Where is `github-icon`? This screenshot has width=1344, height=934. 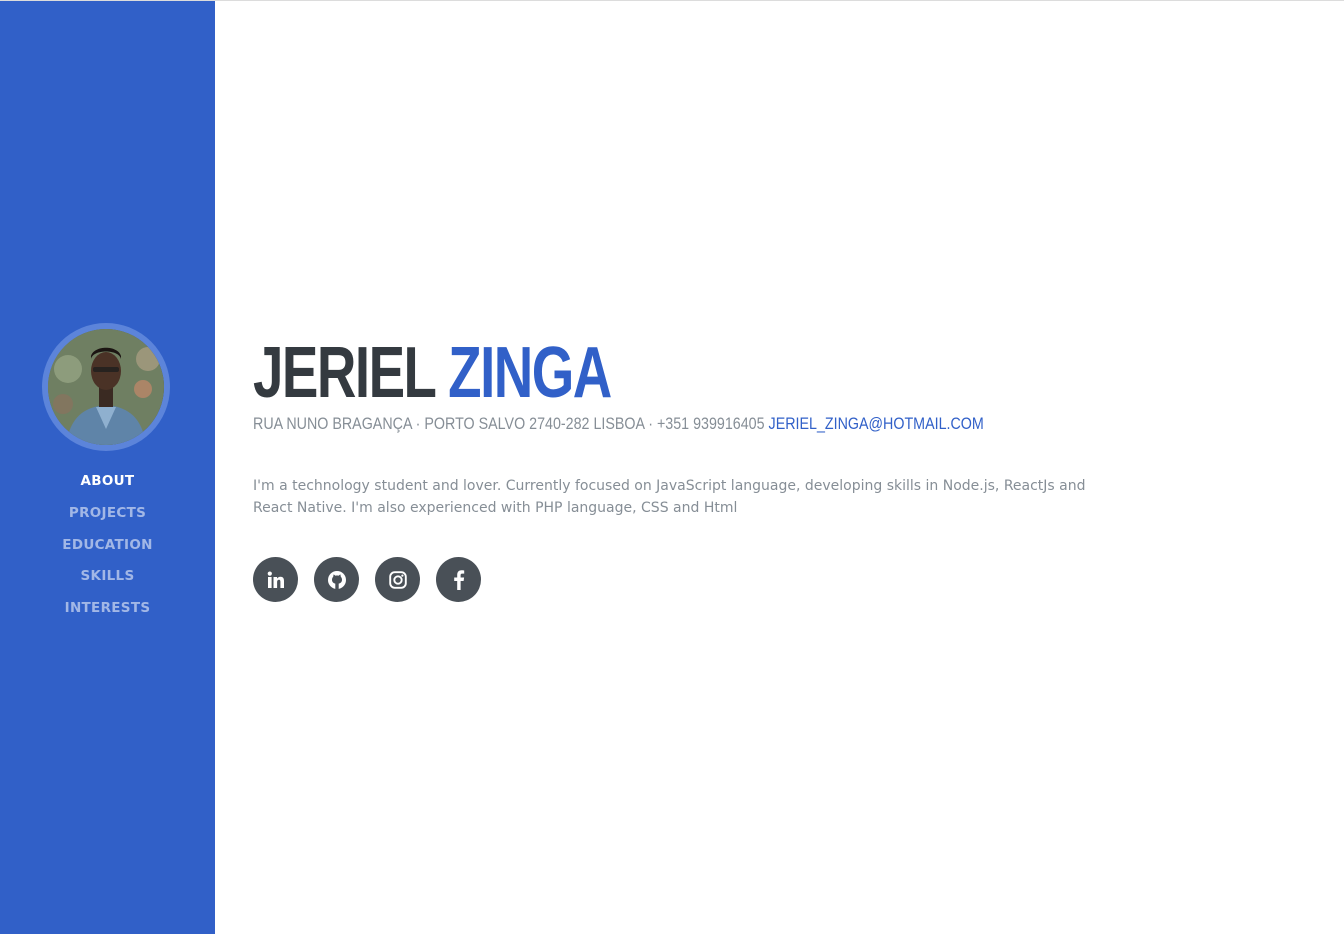 github-icon is located at coordinates (337, 580).